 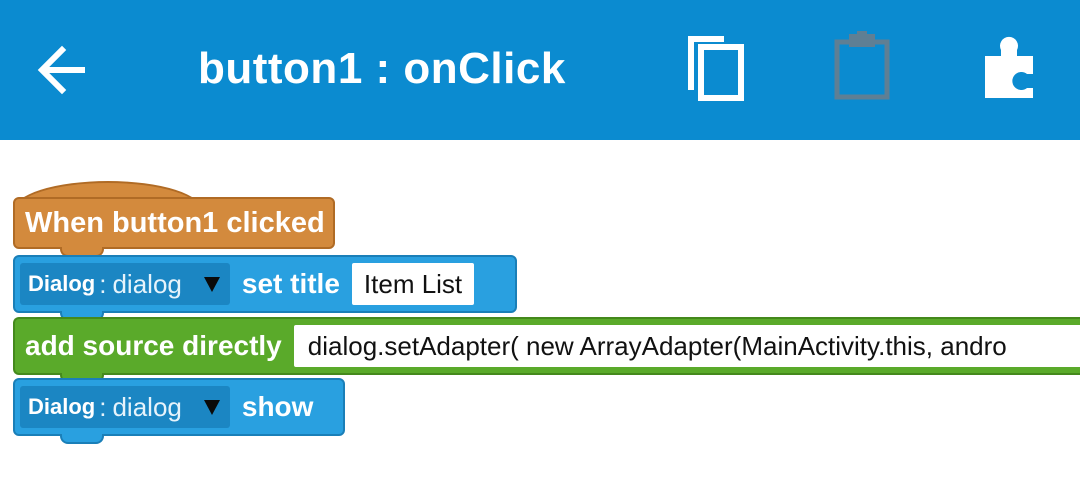 I want to click on clipboard-paste-icon, so click(x=862, y=65).